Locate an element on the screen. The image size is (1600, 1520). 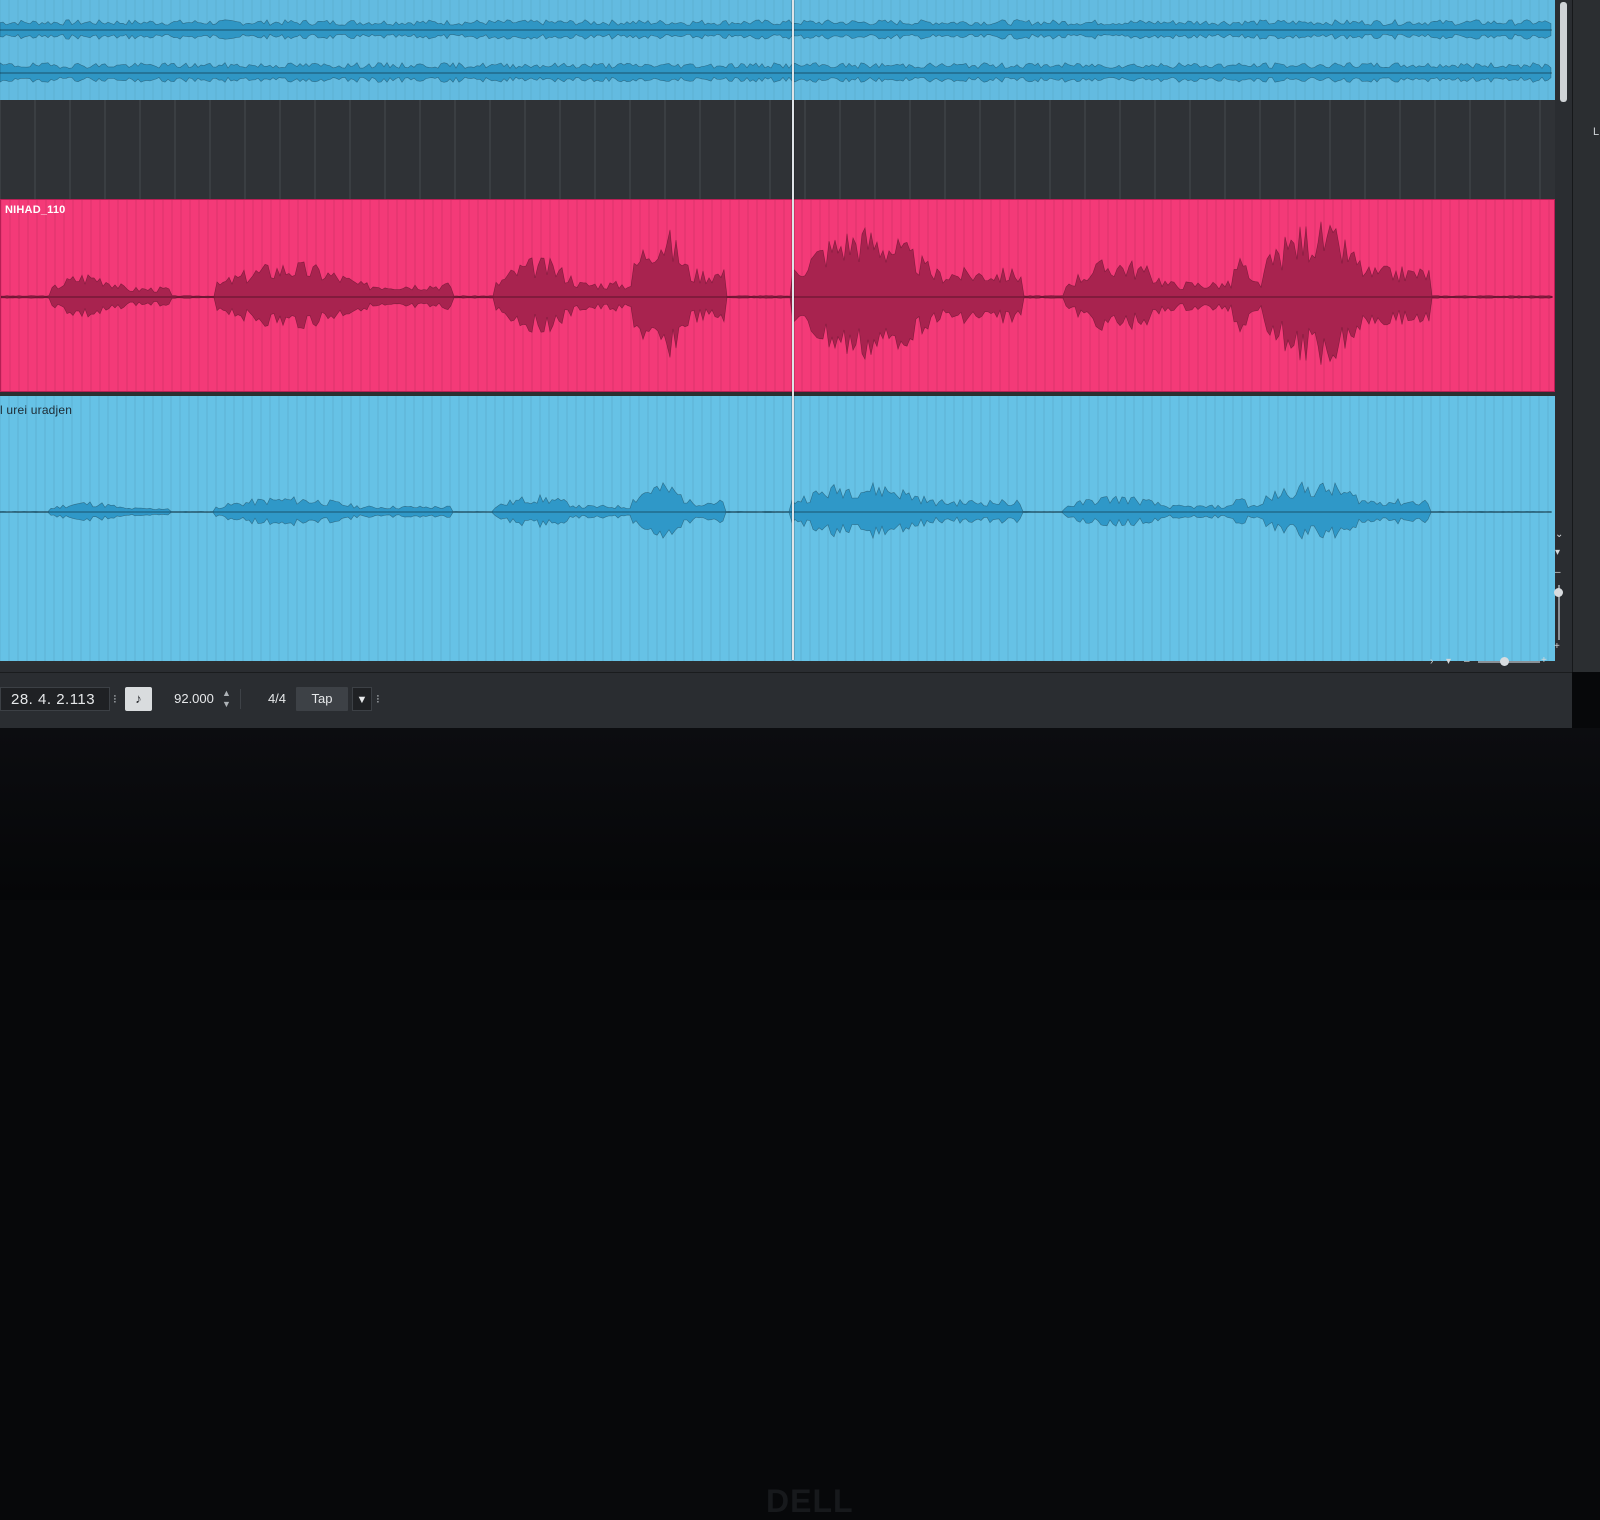
vertical-scrollbar-thumb is located at coordinates (1563, 52).